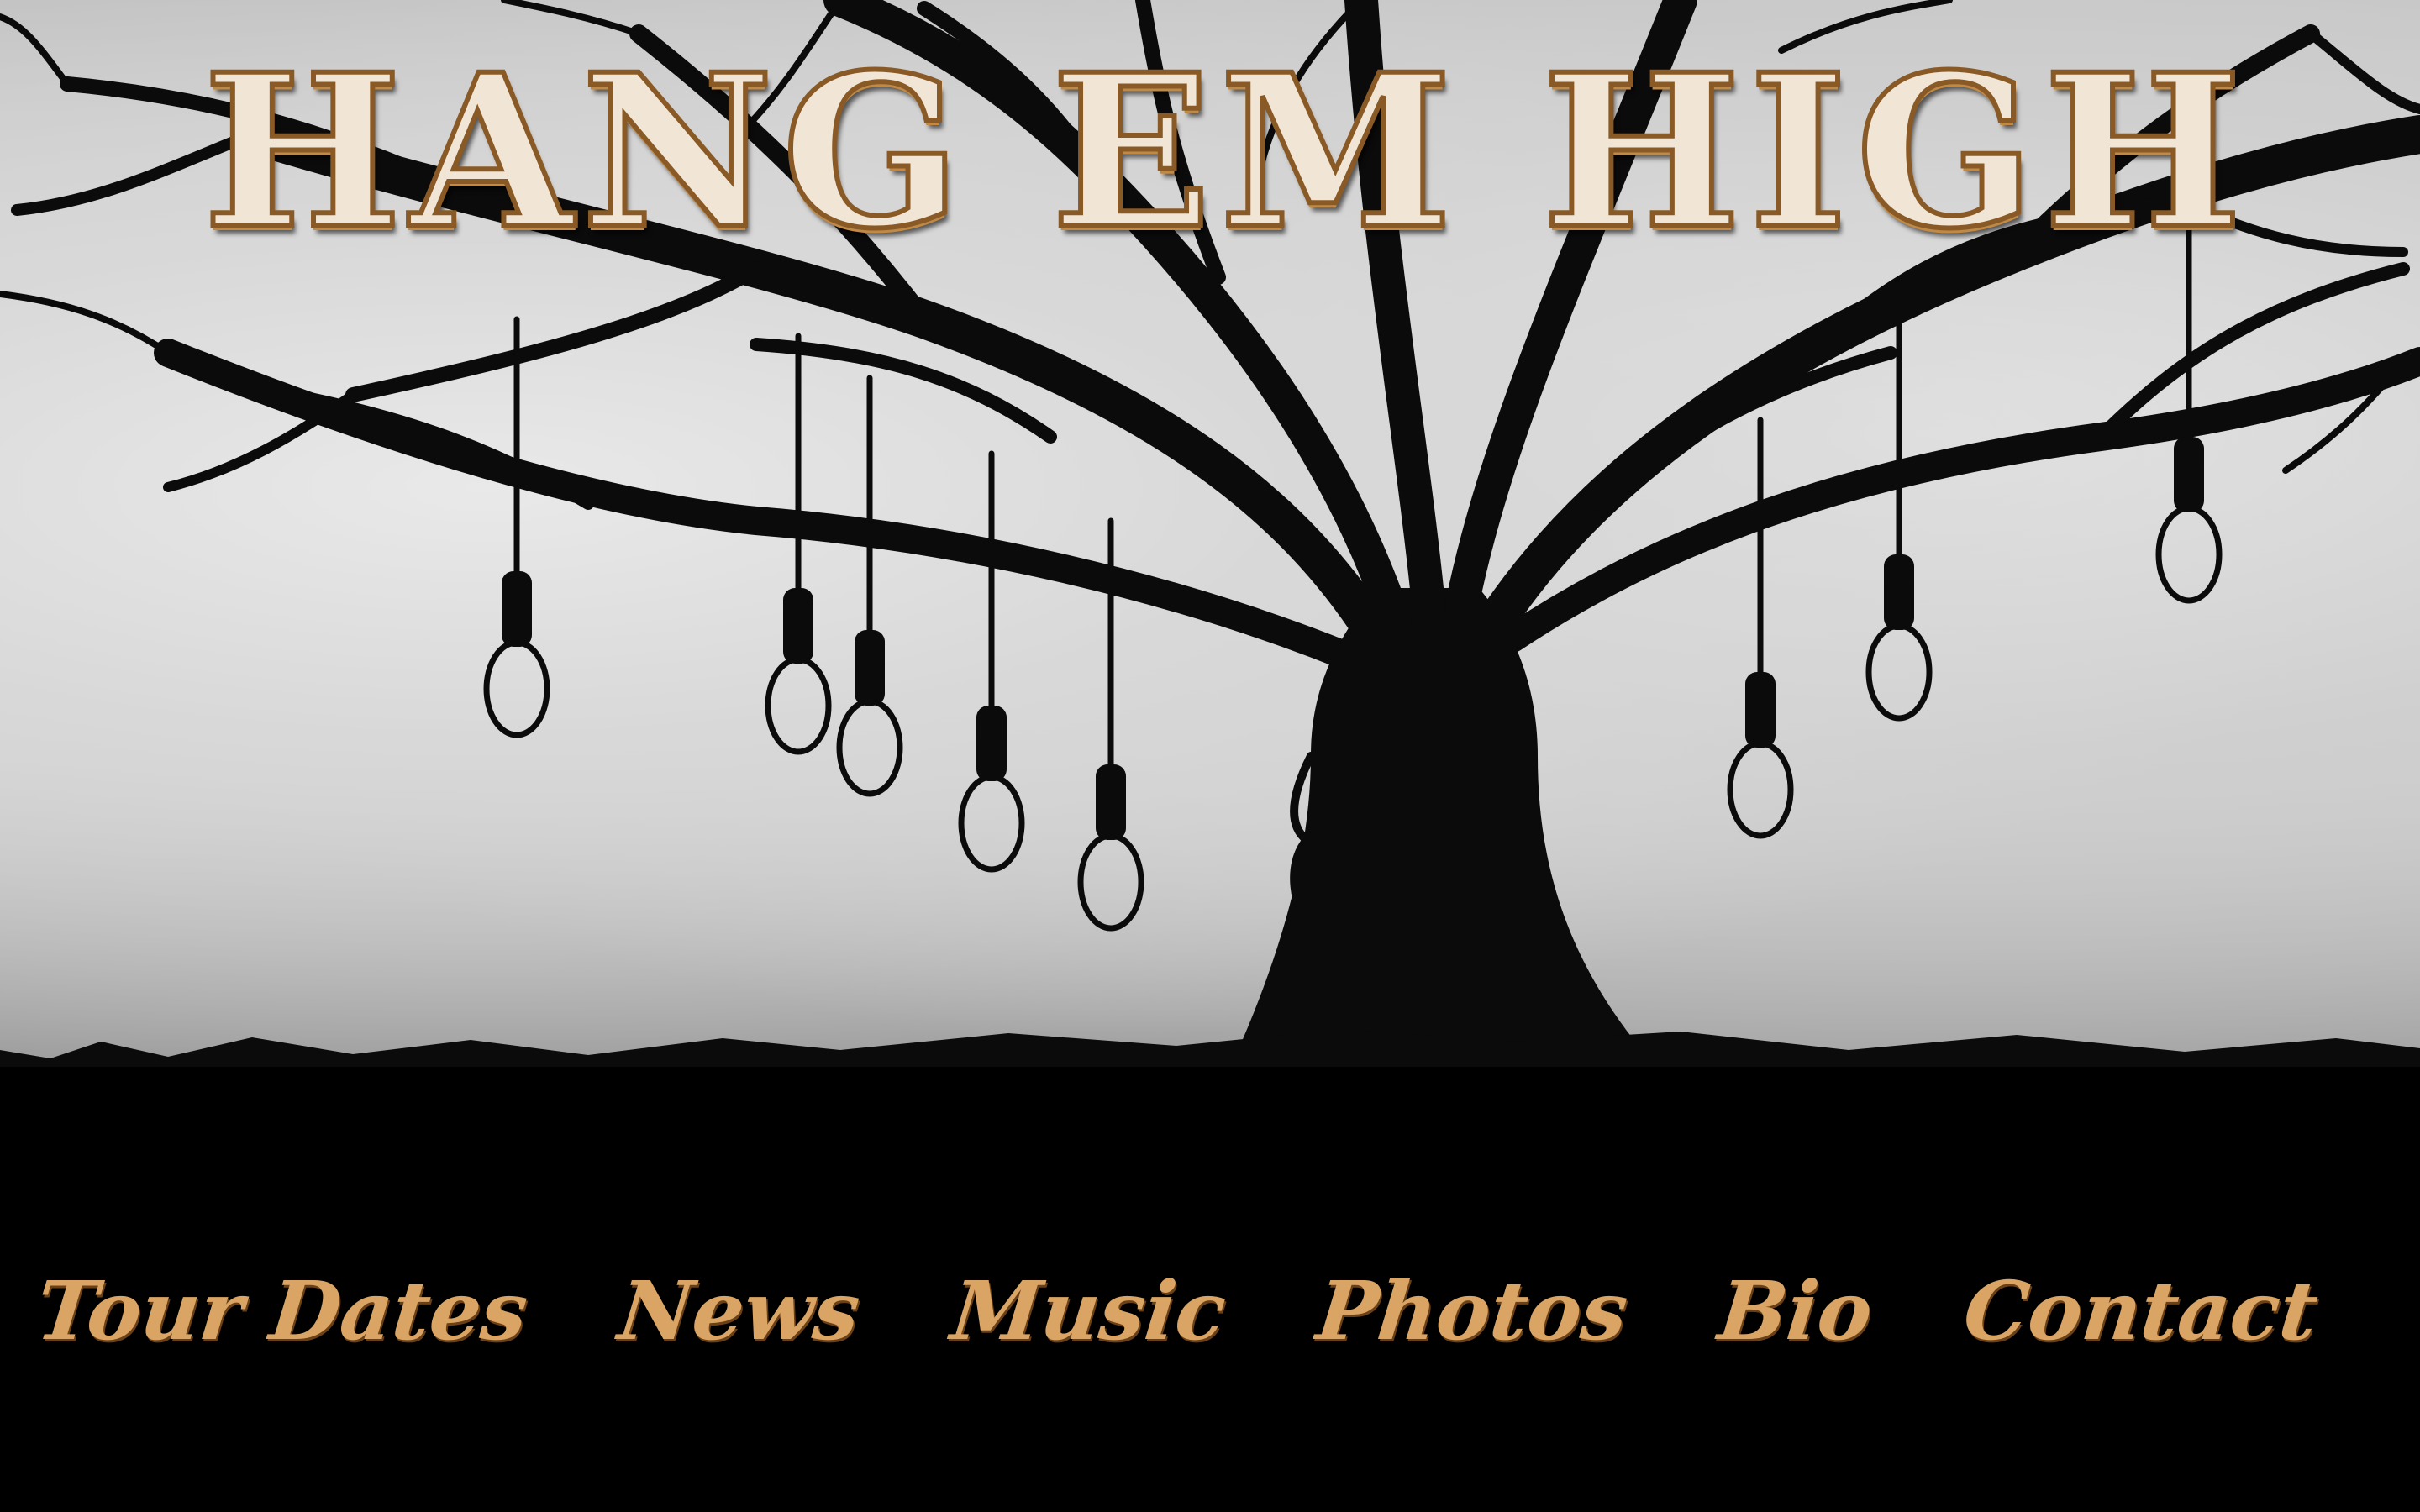 The width and height of the screenshot is (2420, 1512). I want to click on site-title: HANG EM HIGH, so click(1226, 151).